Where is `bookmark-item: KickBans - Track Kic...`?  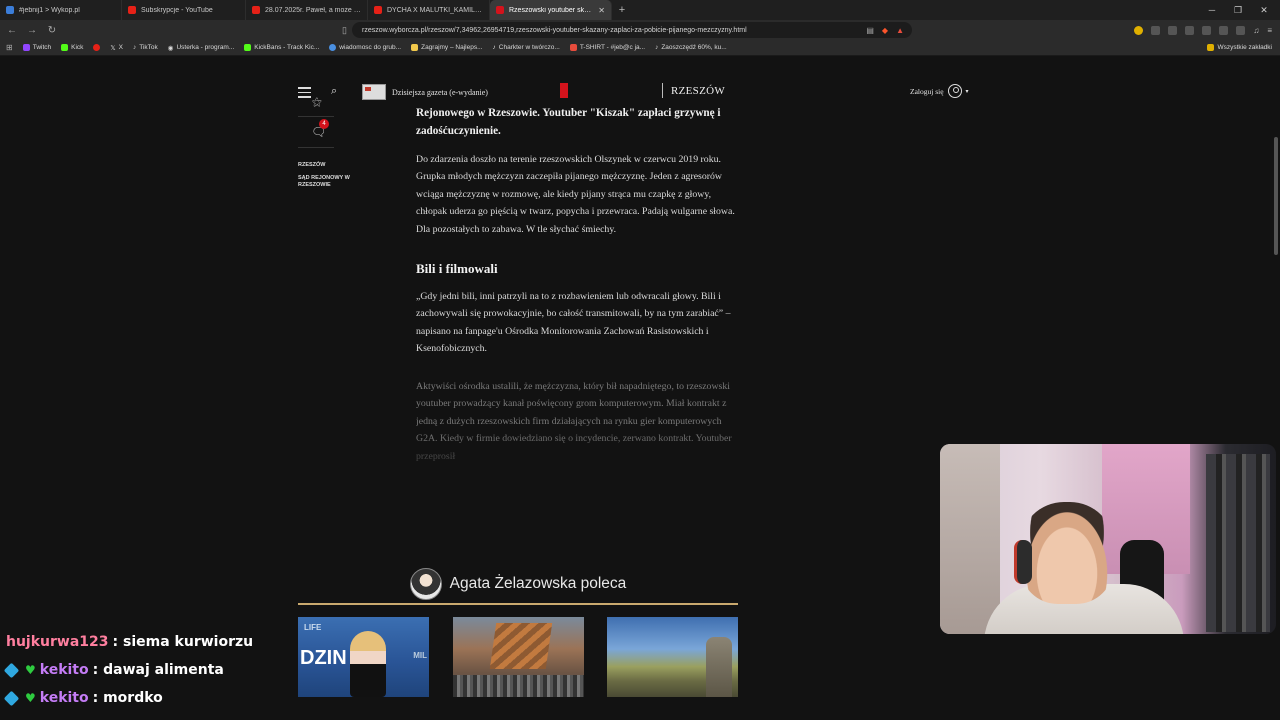 bookmark-item: KickBans - Track Kic... is located at coordinates (281, 47).